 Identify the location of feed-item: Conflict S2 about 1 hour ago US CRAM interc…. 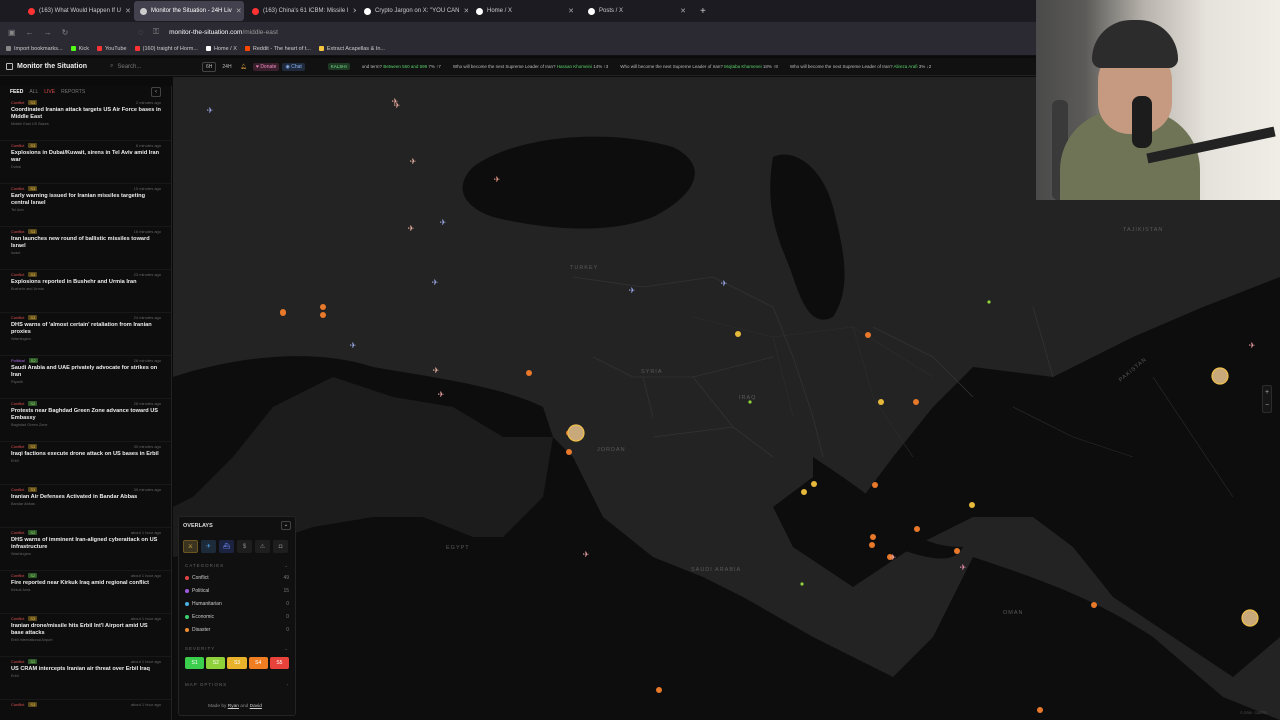
(85, 678).